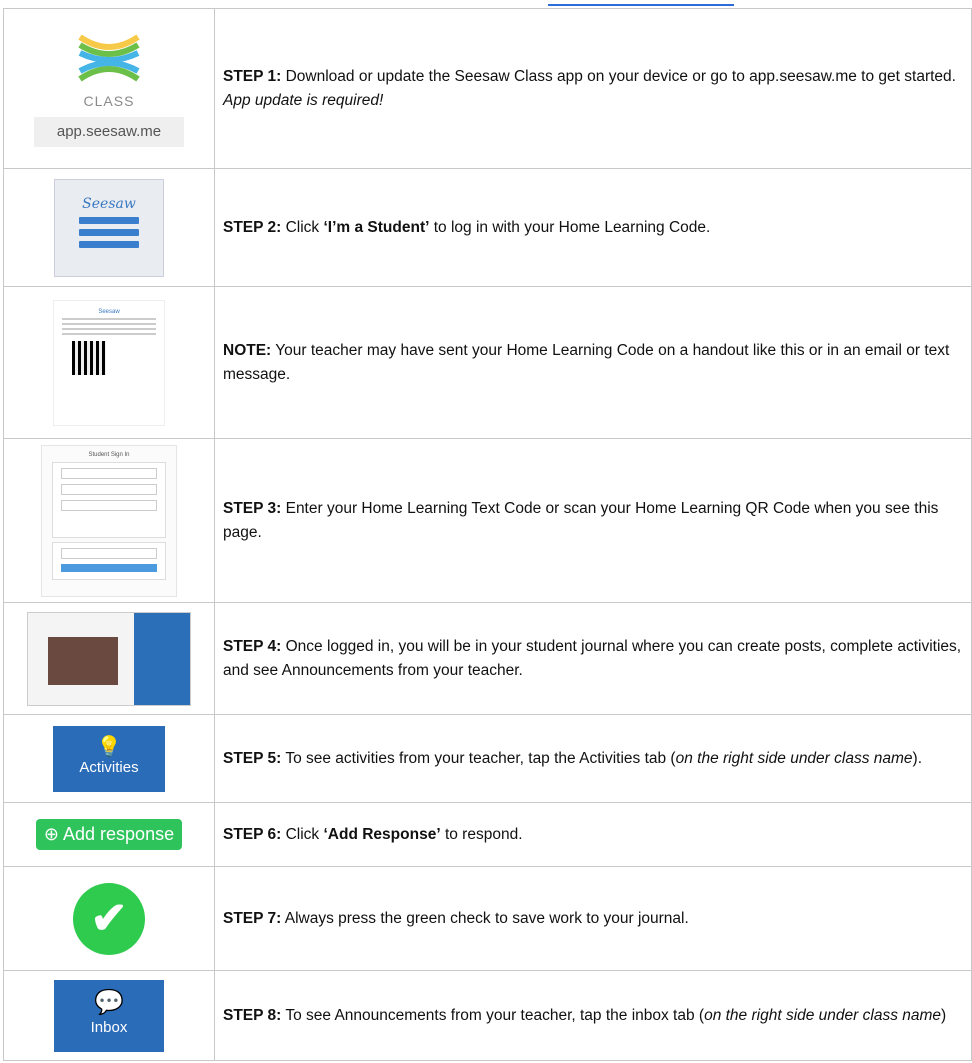 Image resolution: width=972 pixels, height=1063 pixels. I want to click on code-form-shape, so click(109, 560).